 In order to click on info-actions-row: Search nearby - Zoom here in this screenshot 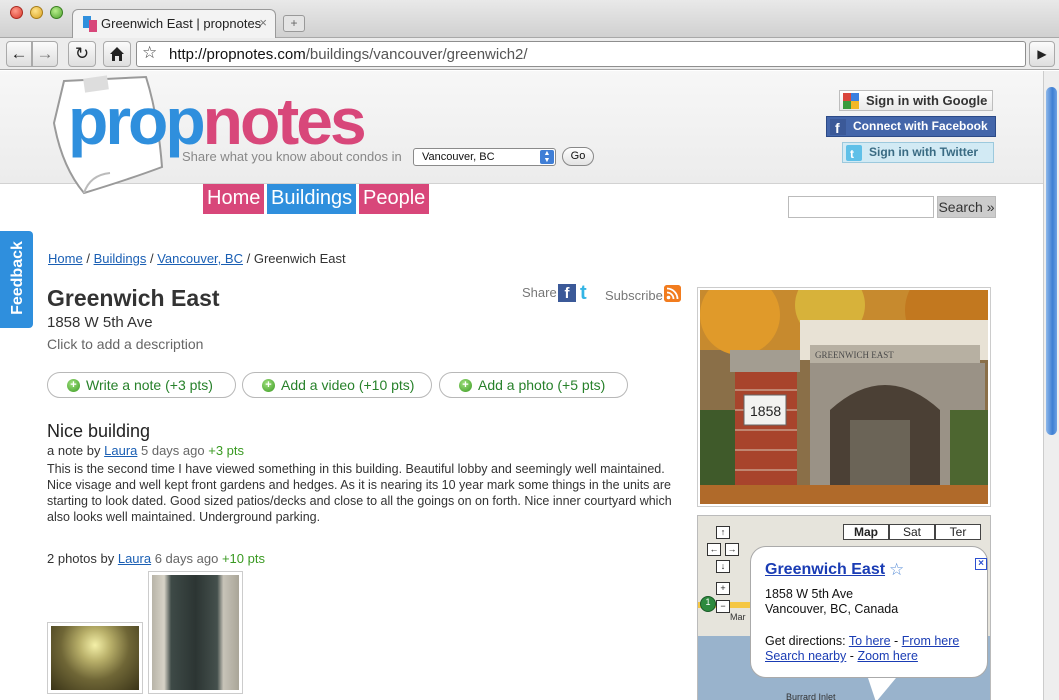, I will do `click(841, 656)`.